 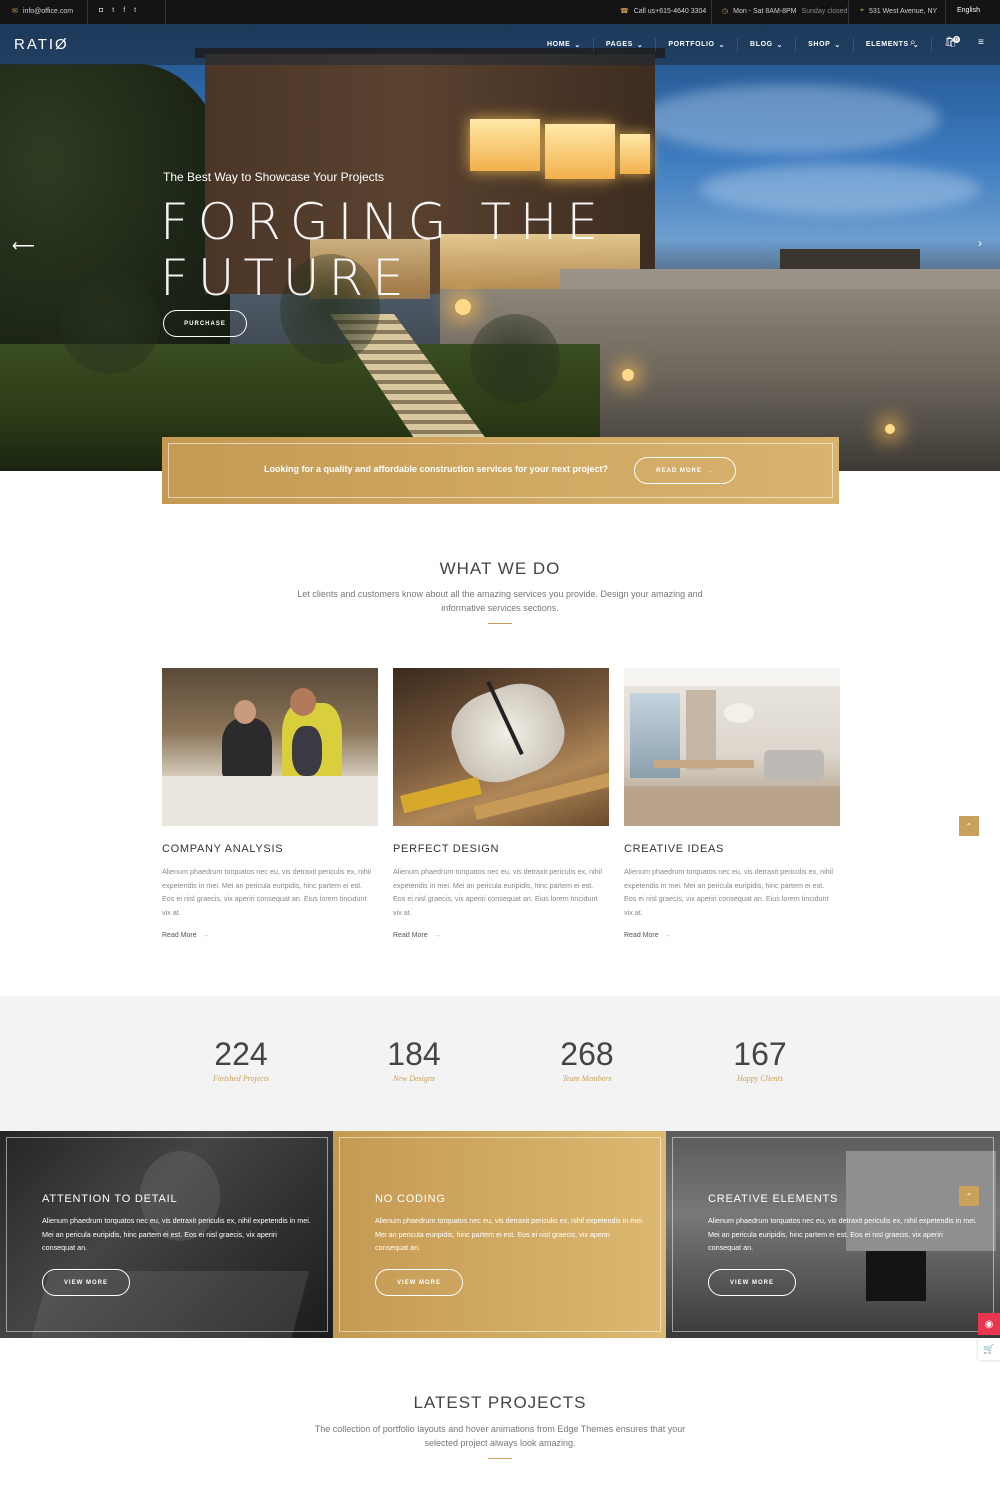 What do you see at coordinates (241, 1078) in the screenshot?
I see `counter-label: Finished Projects` at bounding box center [241, 1078].